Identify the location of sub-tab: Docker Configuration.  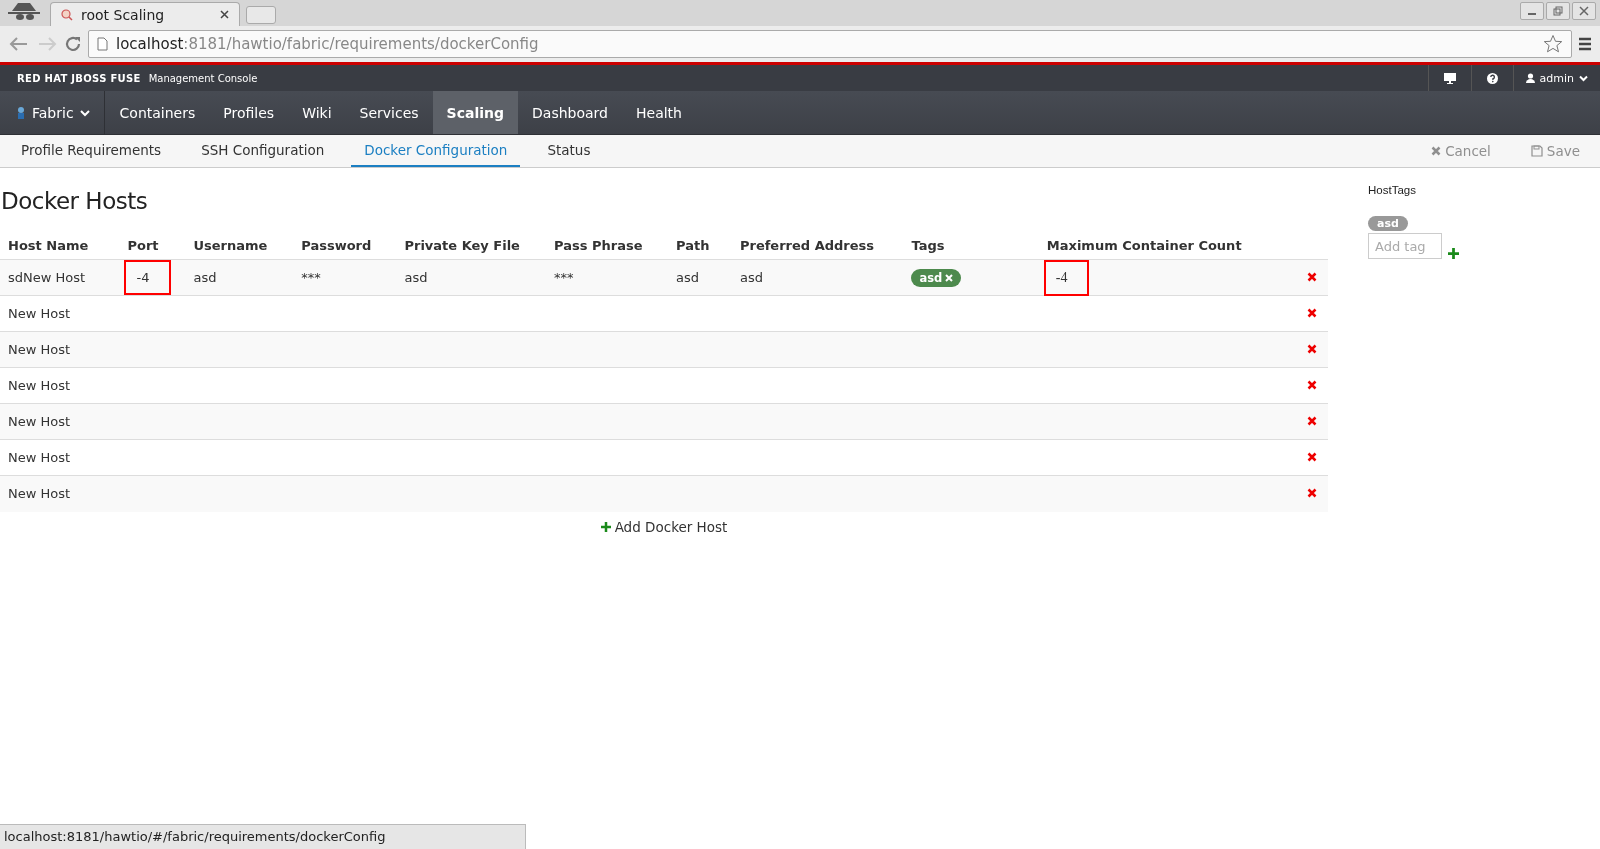
(436, 151).